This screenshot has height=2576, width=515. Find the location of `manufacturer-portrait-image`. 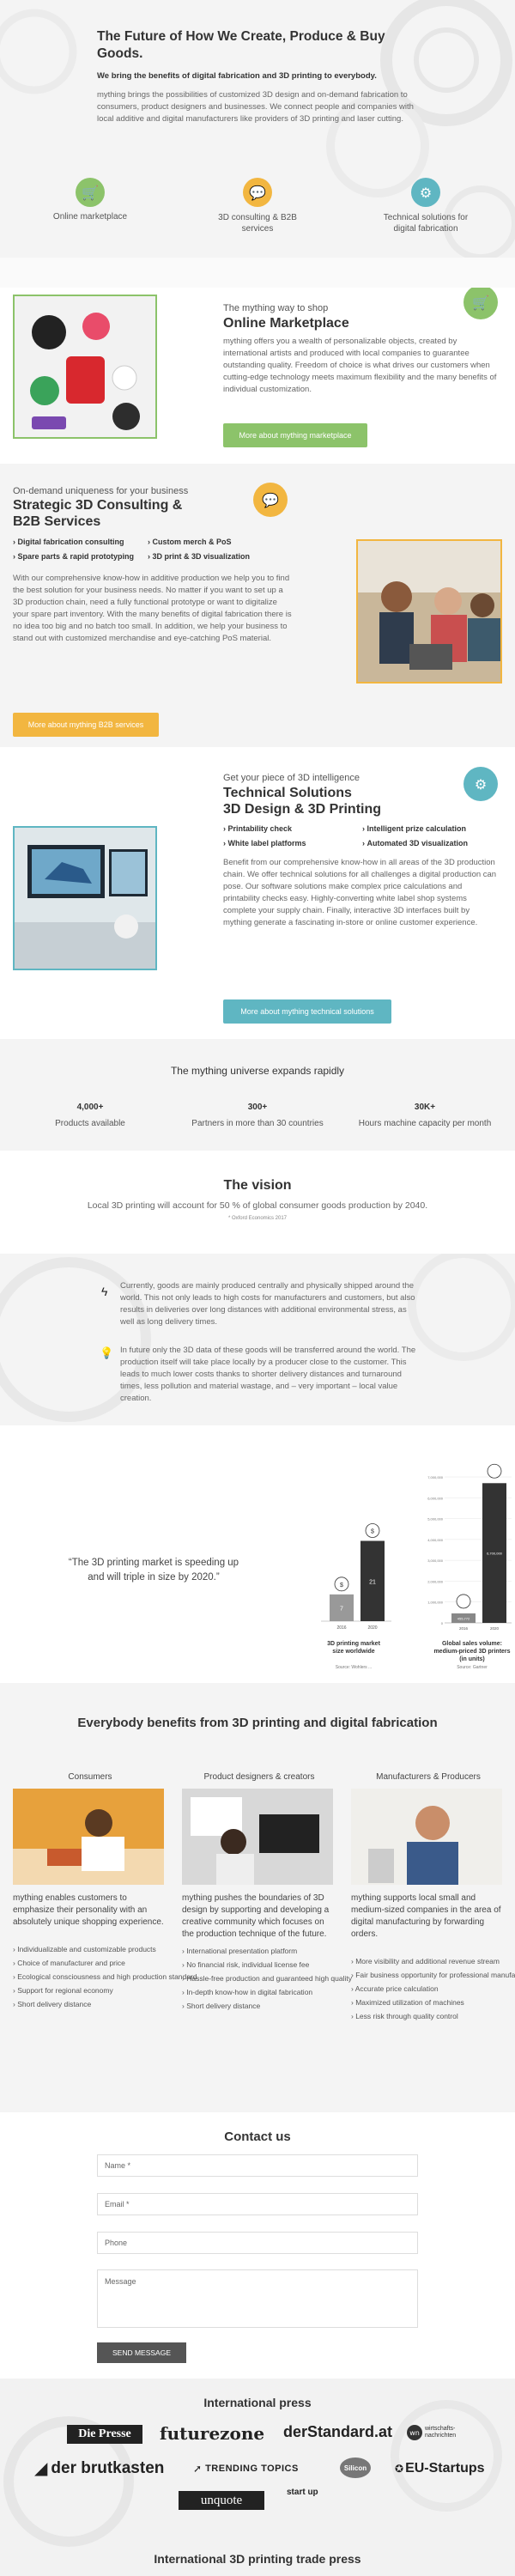

manufacturer-portrait-image is located at coordinates (426, 1837).